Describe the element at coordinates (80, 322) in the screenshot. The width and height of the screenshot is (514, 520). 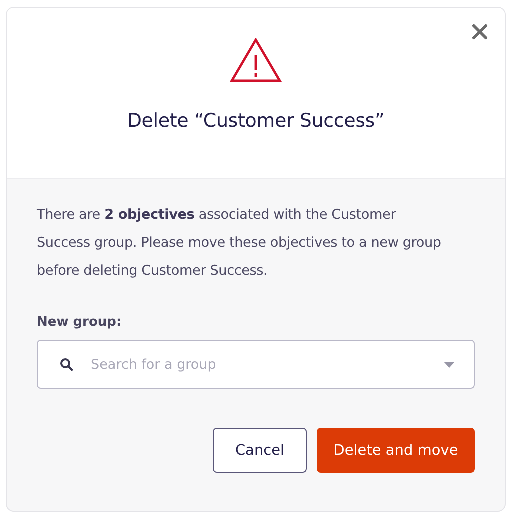
I see `field-label: New group:` at that location.